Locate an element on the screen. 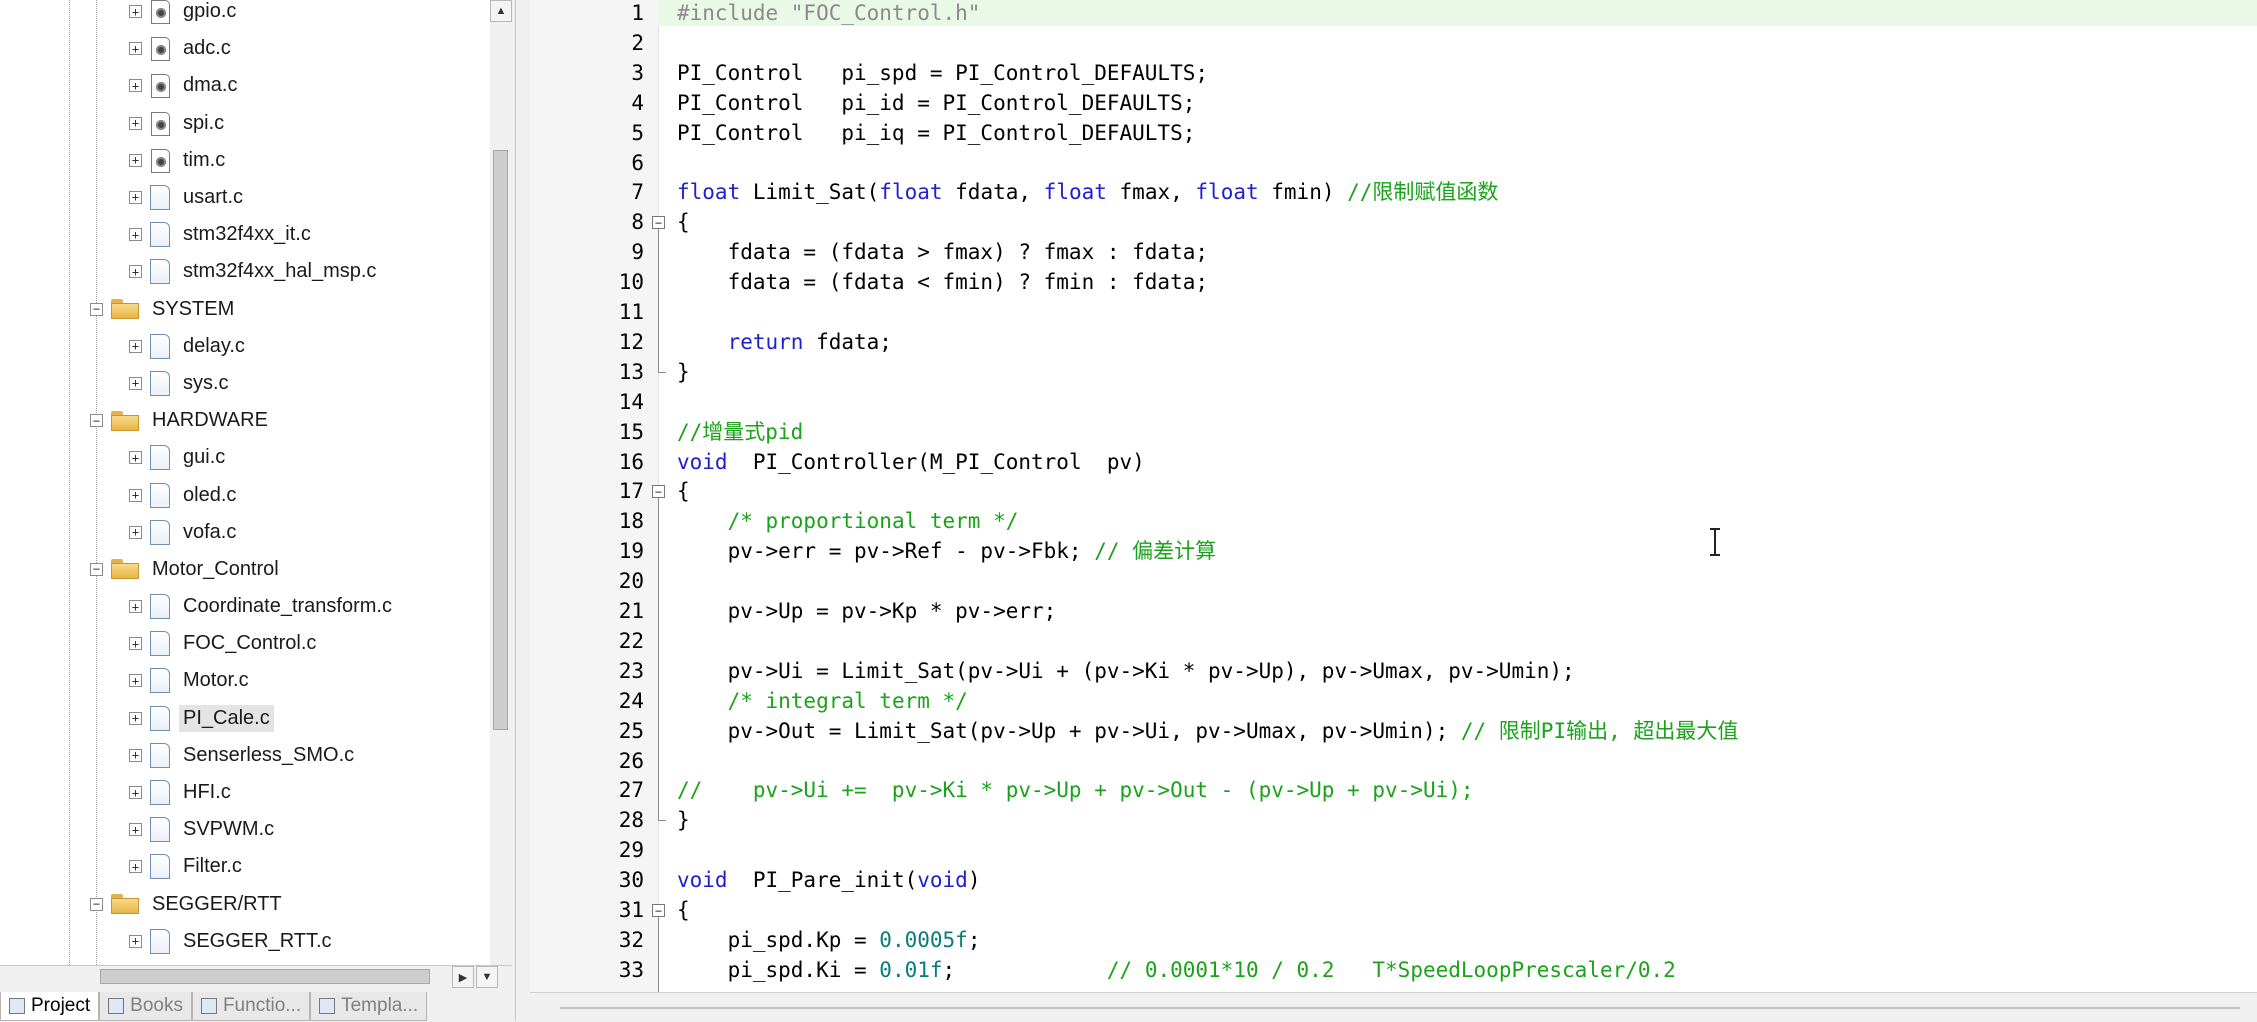 This screenshot has height=1022, width=2257. code-line: 24 /* integral term */ is located at coordinates (1393, 701).